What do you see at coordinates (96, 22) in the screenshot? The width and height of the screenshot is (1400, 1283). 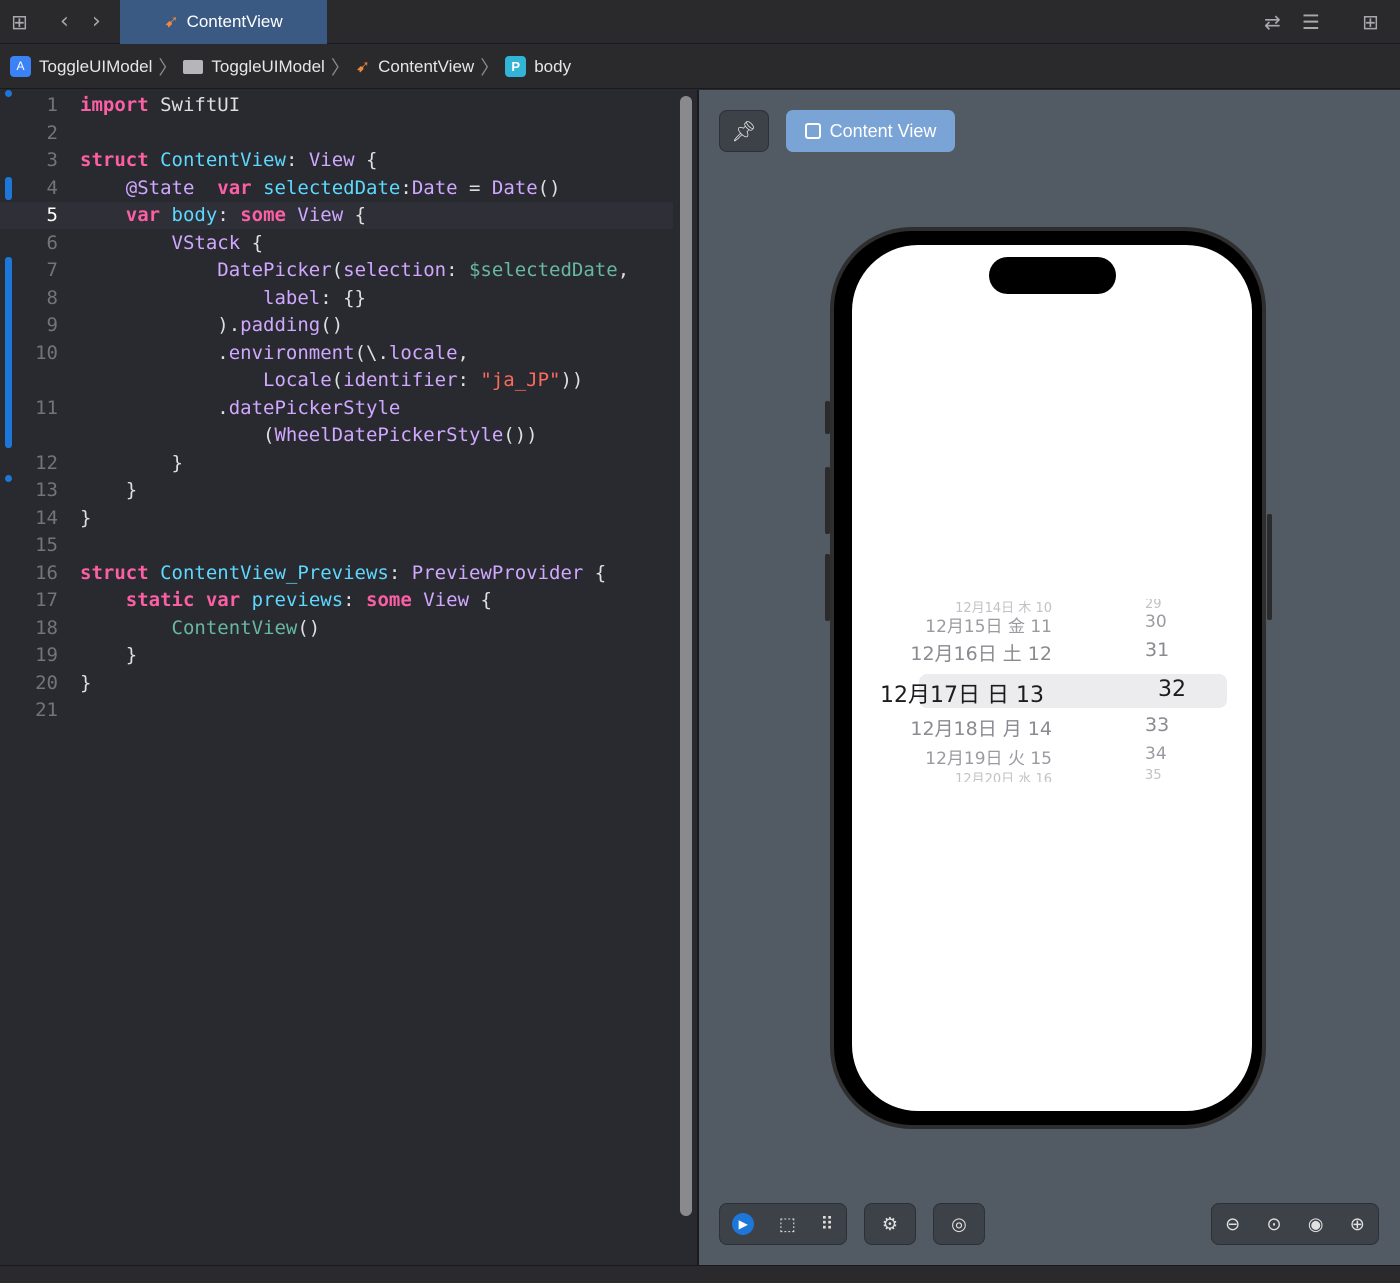 I see `forward-arrow-icon: ›` at bounding box center [96, 22].